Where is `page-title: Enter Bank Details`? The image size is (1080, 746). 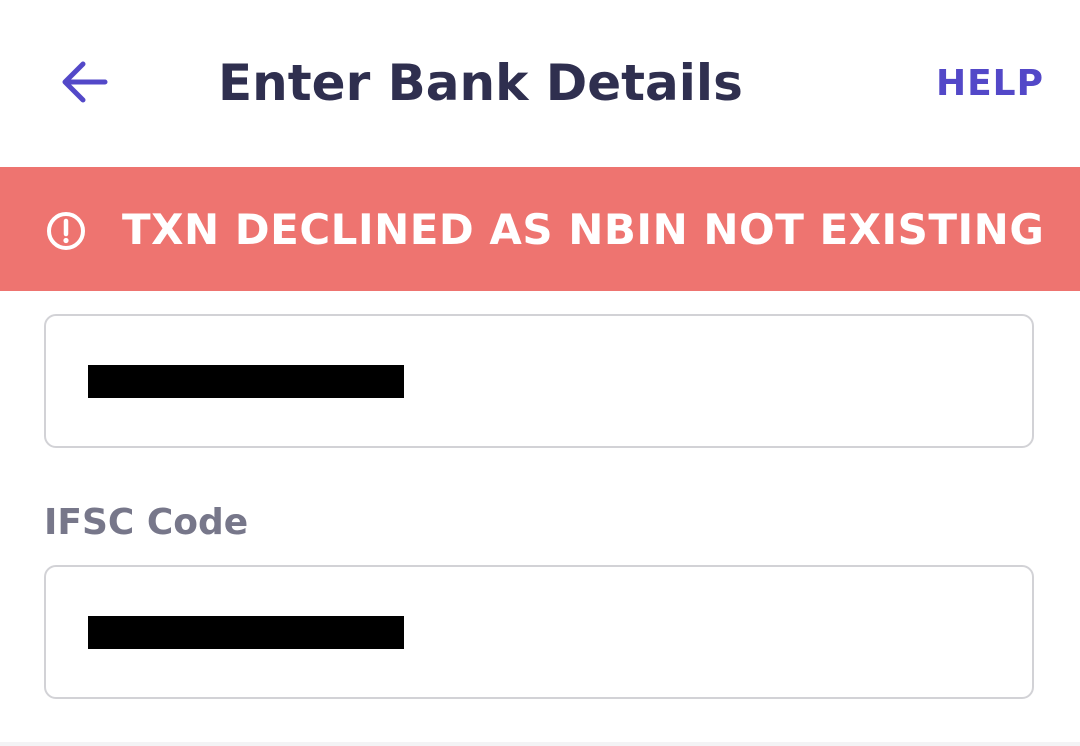
page-title: Enter Bank Details is located at coordinates (480, 83).